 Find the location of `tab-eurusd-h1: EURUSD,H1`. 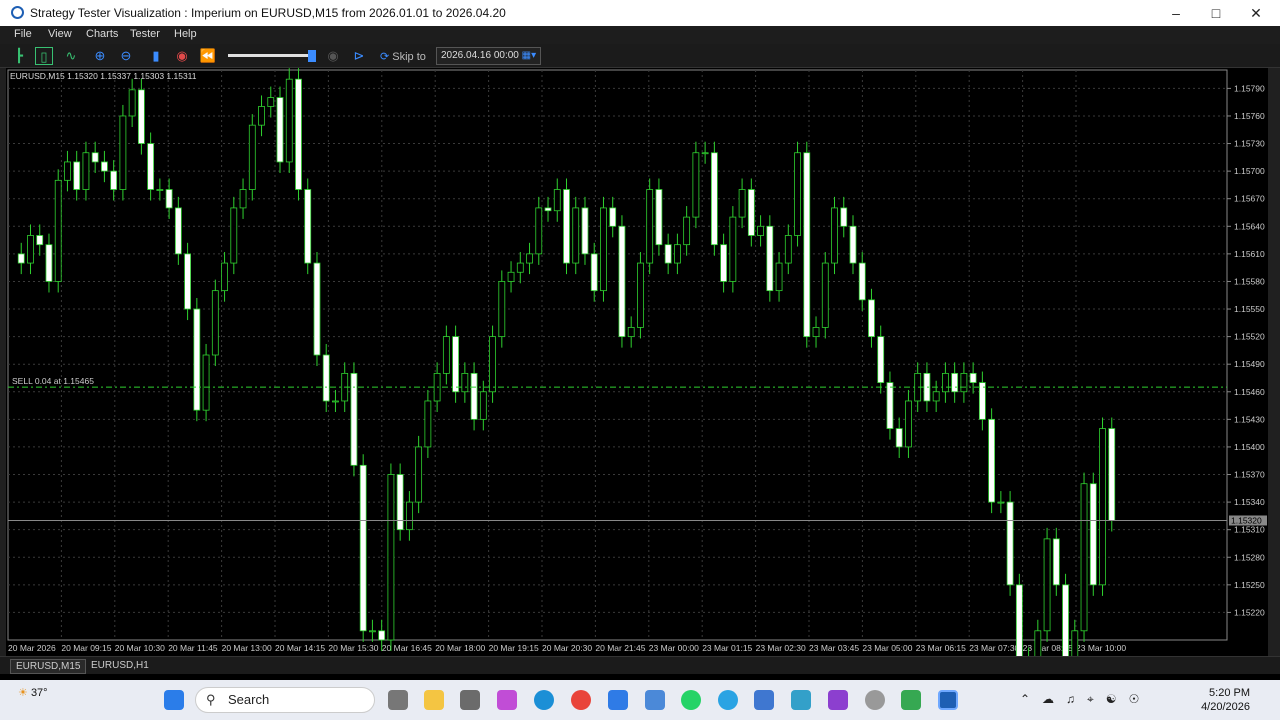

tab-eurusd-h1: EURUSD,H1 is located at coordinates (120, 666).